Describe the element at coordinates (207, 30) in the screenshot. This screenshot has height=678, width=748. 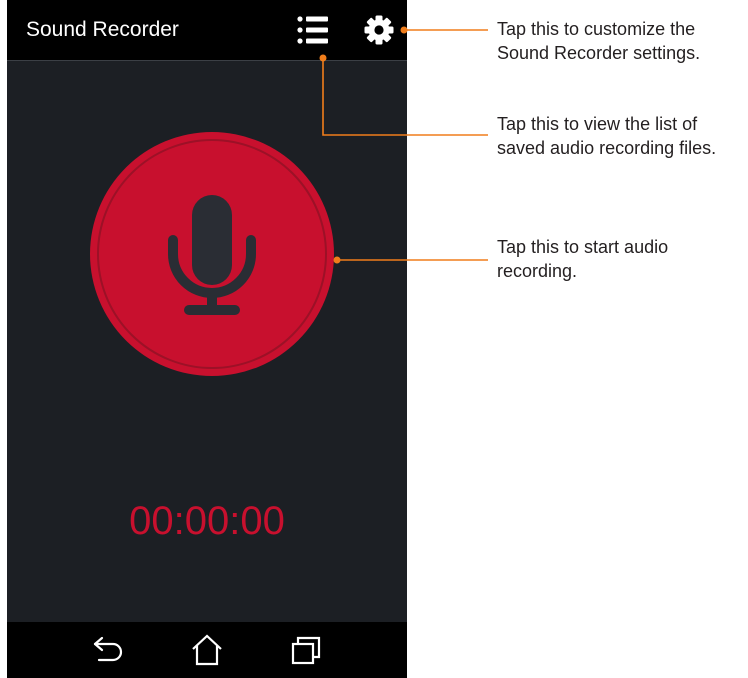
I see `action-bar: Sound Recorder` at that location.